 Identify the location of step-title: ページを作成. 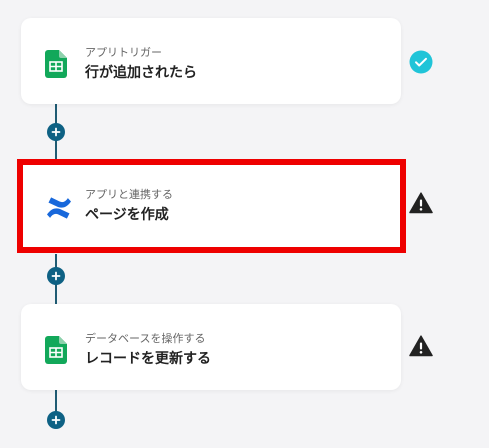
(127, 215).